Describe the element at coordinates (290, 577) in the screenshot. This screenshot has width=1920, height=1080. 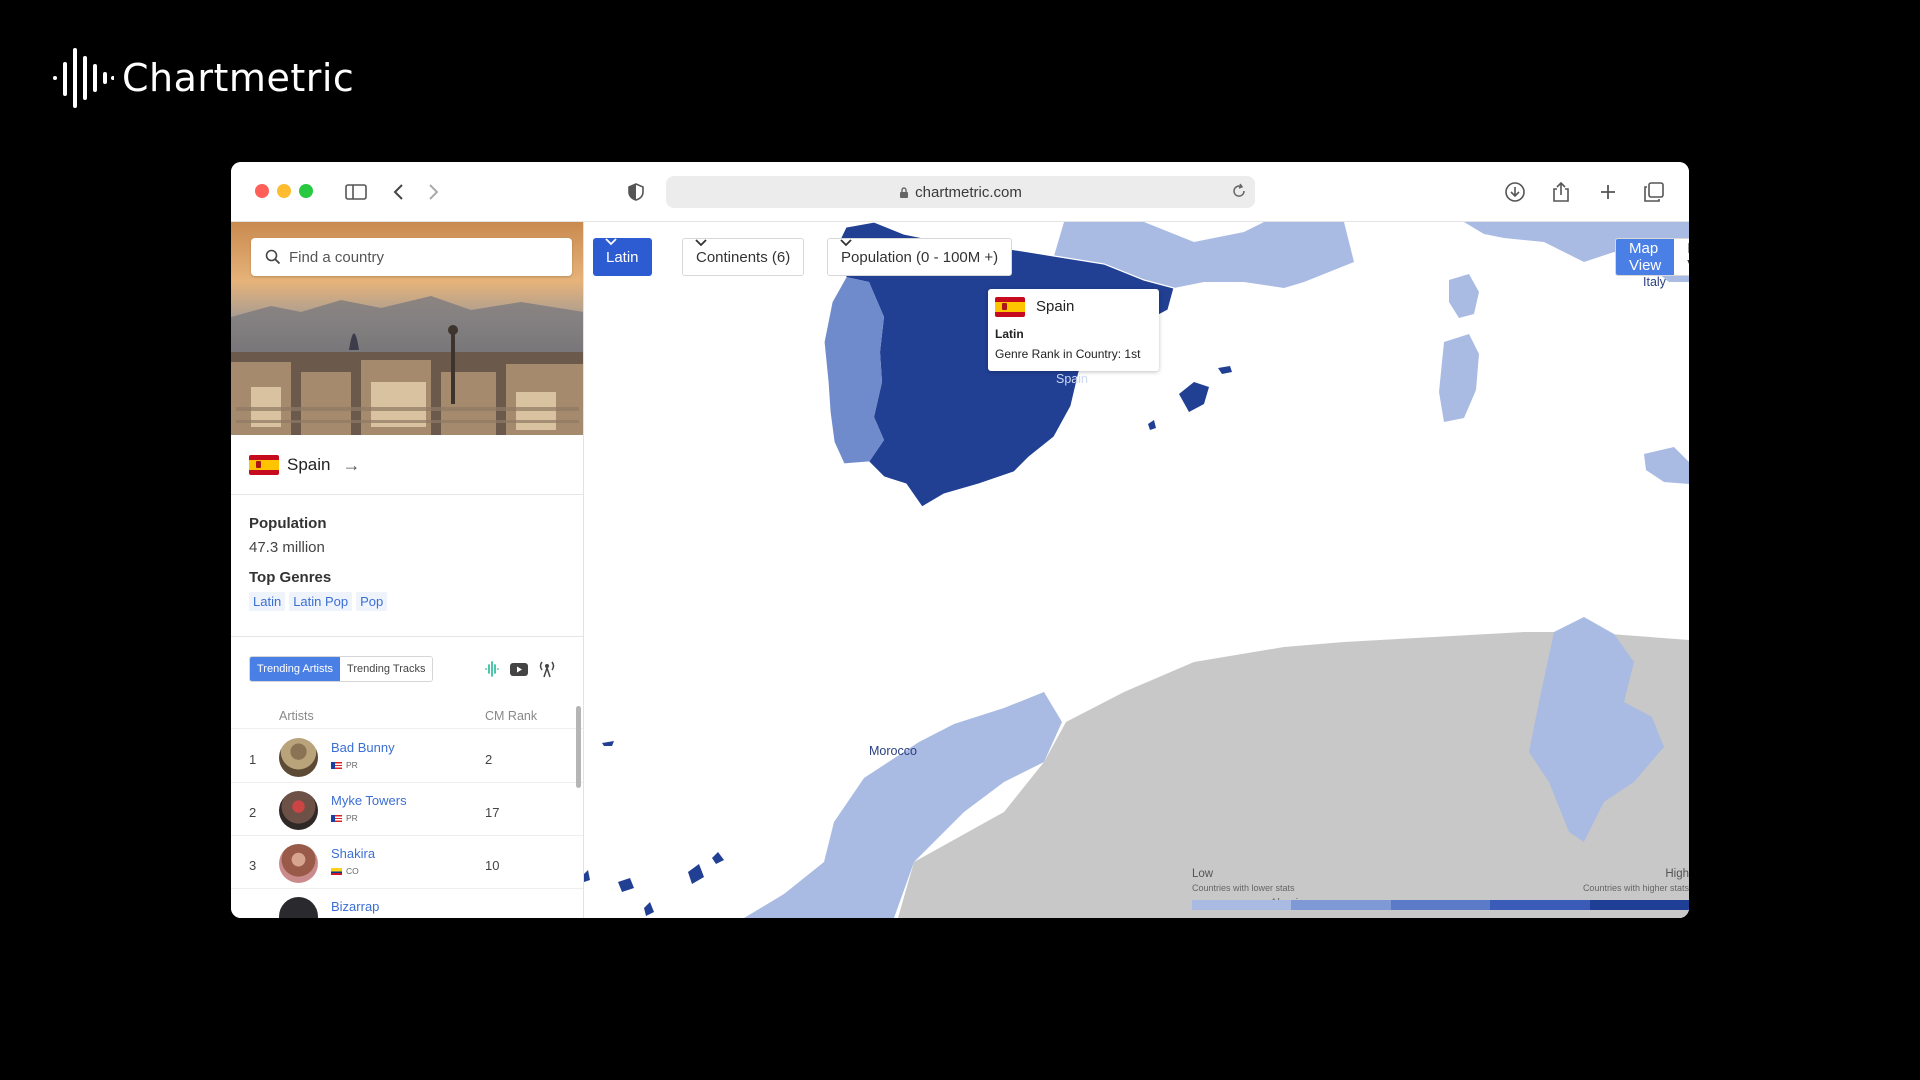
I see `top-genres-label: Top Genres` at that location.